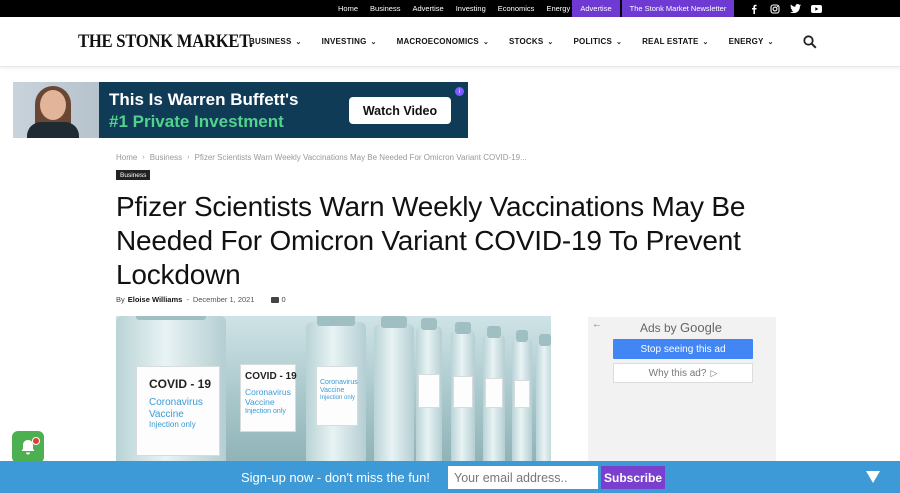 This screenshot has height=493, width=900. Describe the element at coordinates (592, 41) in the screenshot. I see `nav-item-label: POLITICS` at that location.